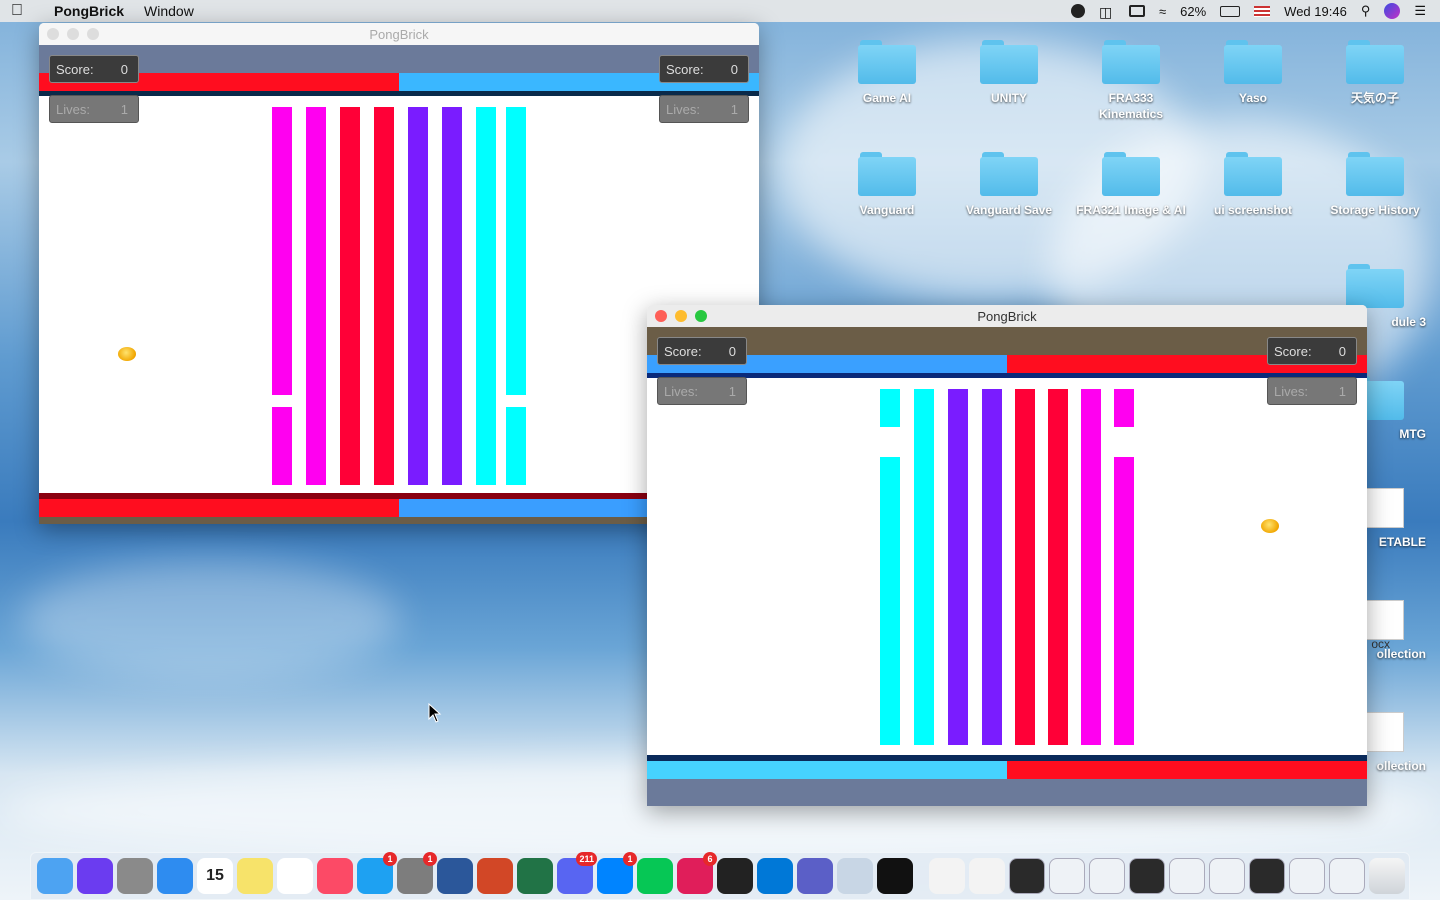 This screenshot has width=1440, height=900. Describe the element at coordinates (135, 876) in the screenshot. I see `launchpad-icon` at that location.